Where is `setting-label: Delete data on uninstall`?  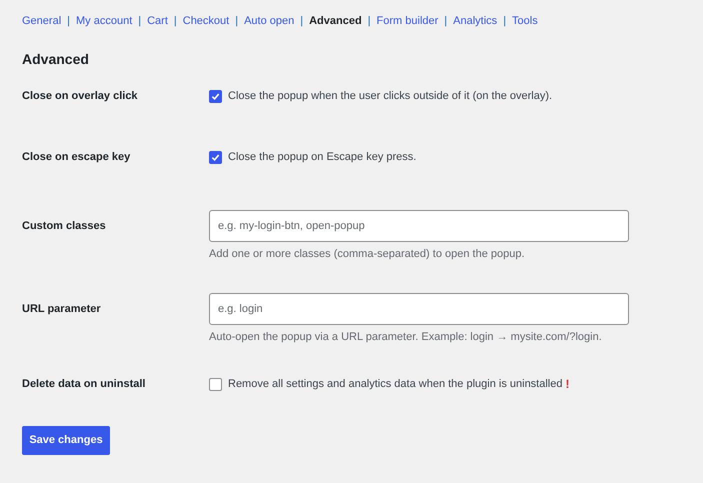
setting-label: Delete data on uninstall is located at coordinates (84, 384).